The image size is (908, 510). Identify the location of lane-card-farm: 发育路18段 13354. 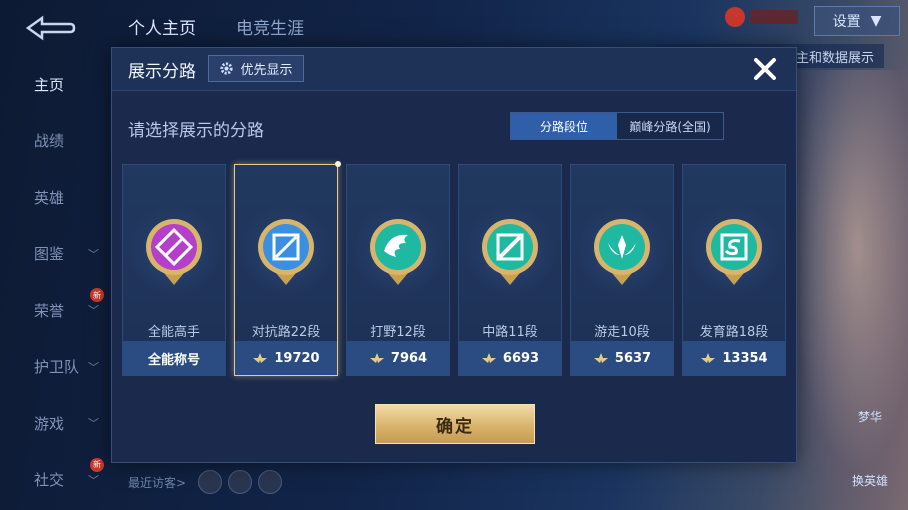
(734, 270).